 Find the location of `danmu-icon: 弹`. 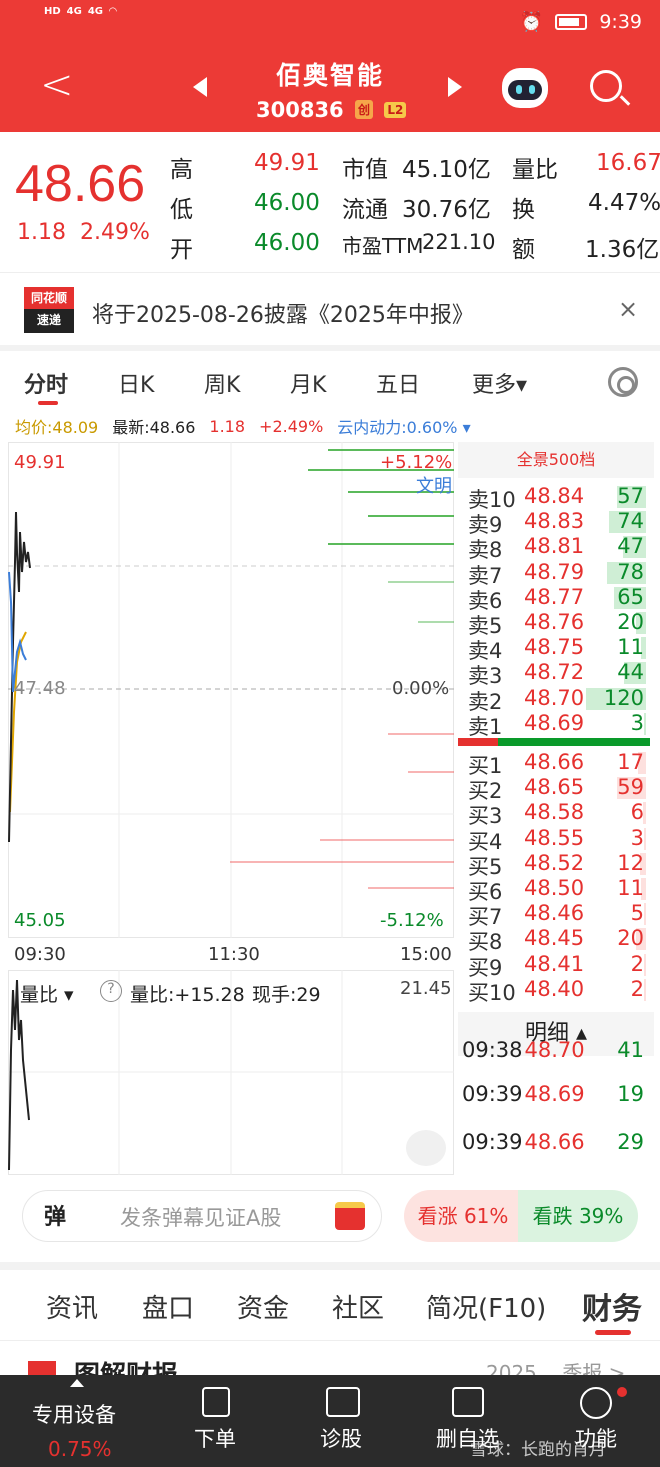

danmu-icon: 弹 is located at coordinates (55, 1215).